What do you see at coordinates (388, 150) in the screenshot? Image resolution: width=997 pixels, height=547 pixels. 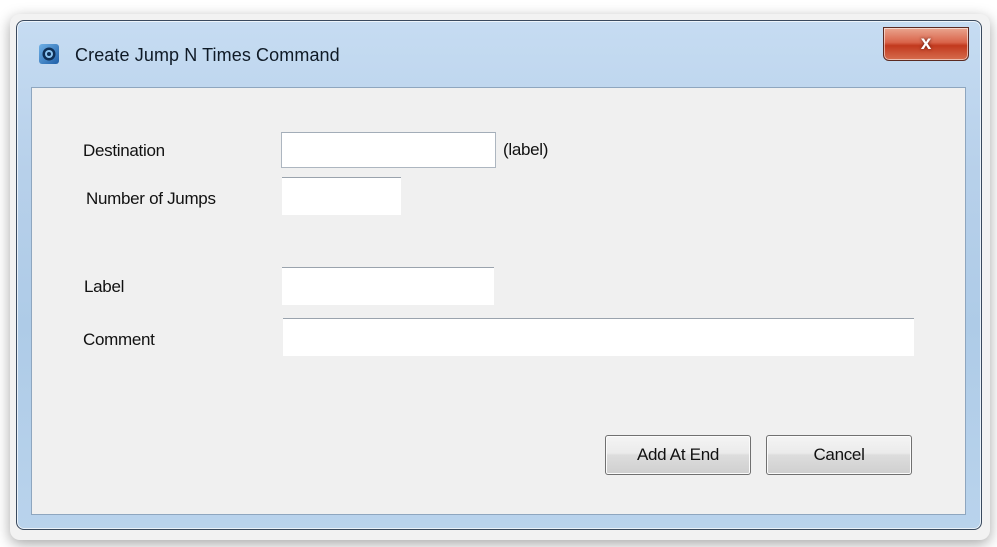 I see `destination-field` at bounding box center [388, 150].